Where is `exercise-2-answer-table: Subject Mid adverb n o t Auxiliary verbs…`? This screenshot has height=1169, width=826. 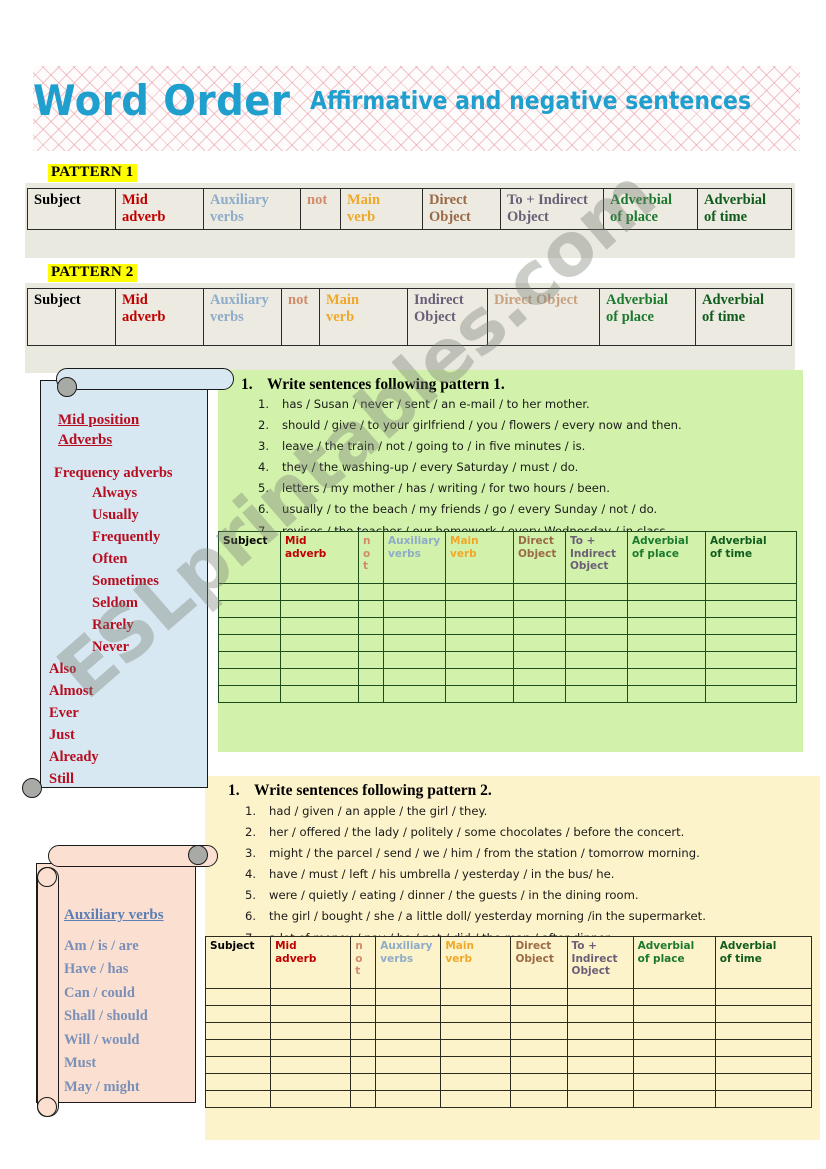 exercise-2-answer-table: Subject Mid adverb n o t Auxiliary verbs… is located at coordinates (508, 1022).